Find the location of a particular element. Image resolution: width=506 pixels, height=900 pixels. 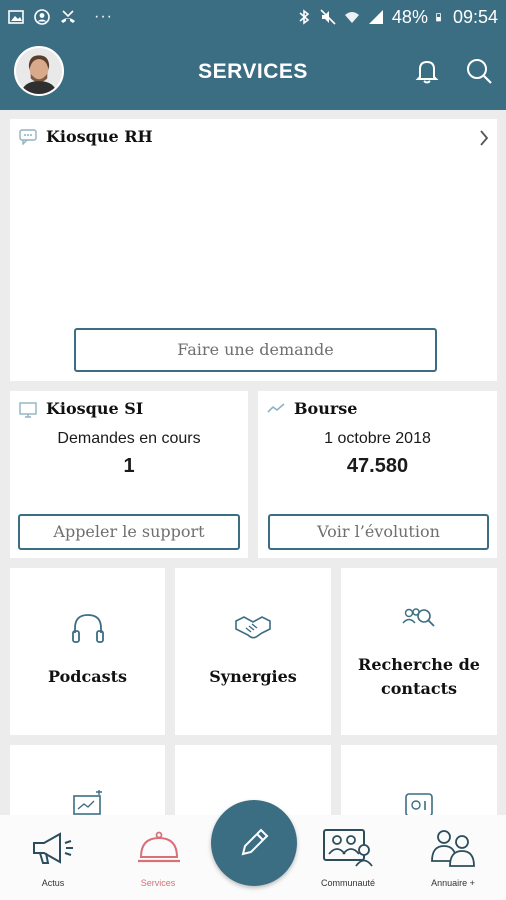

more-notifications-indicator: ··· is located at coordinates (103, 16).